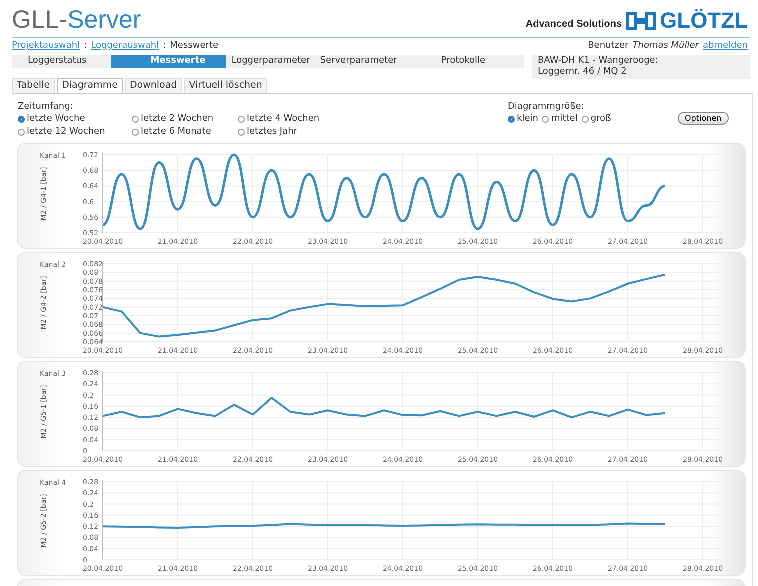 The image size is (758, 586). What do you see at coordinates (125, 47) in the screenshot?
I see `breadcrumb-link: Loggerauswahl` at bounding box center [125, 47].